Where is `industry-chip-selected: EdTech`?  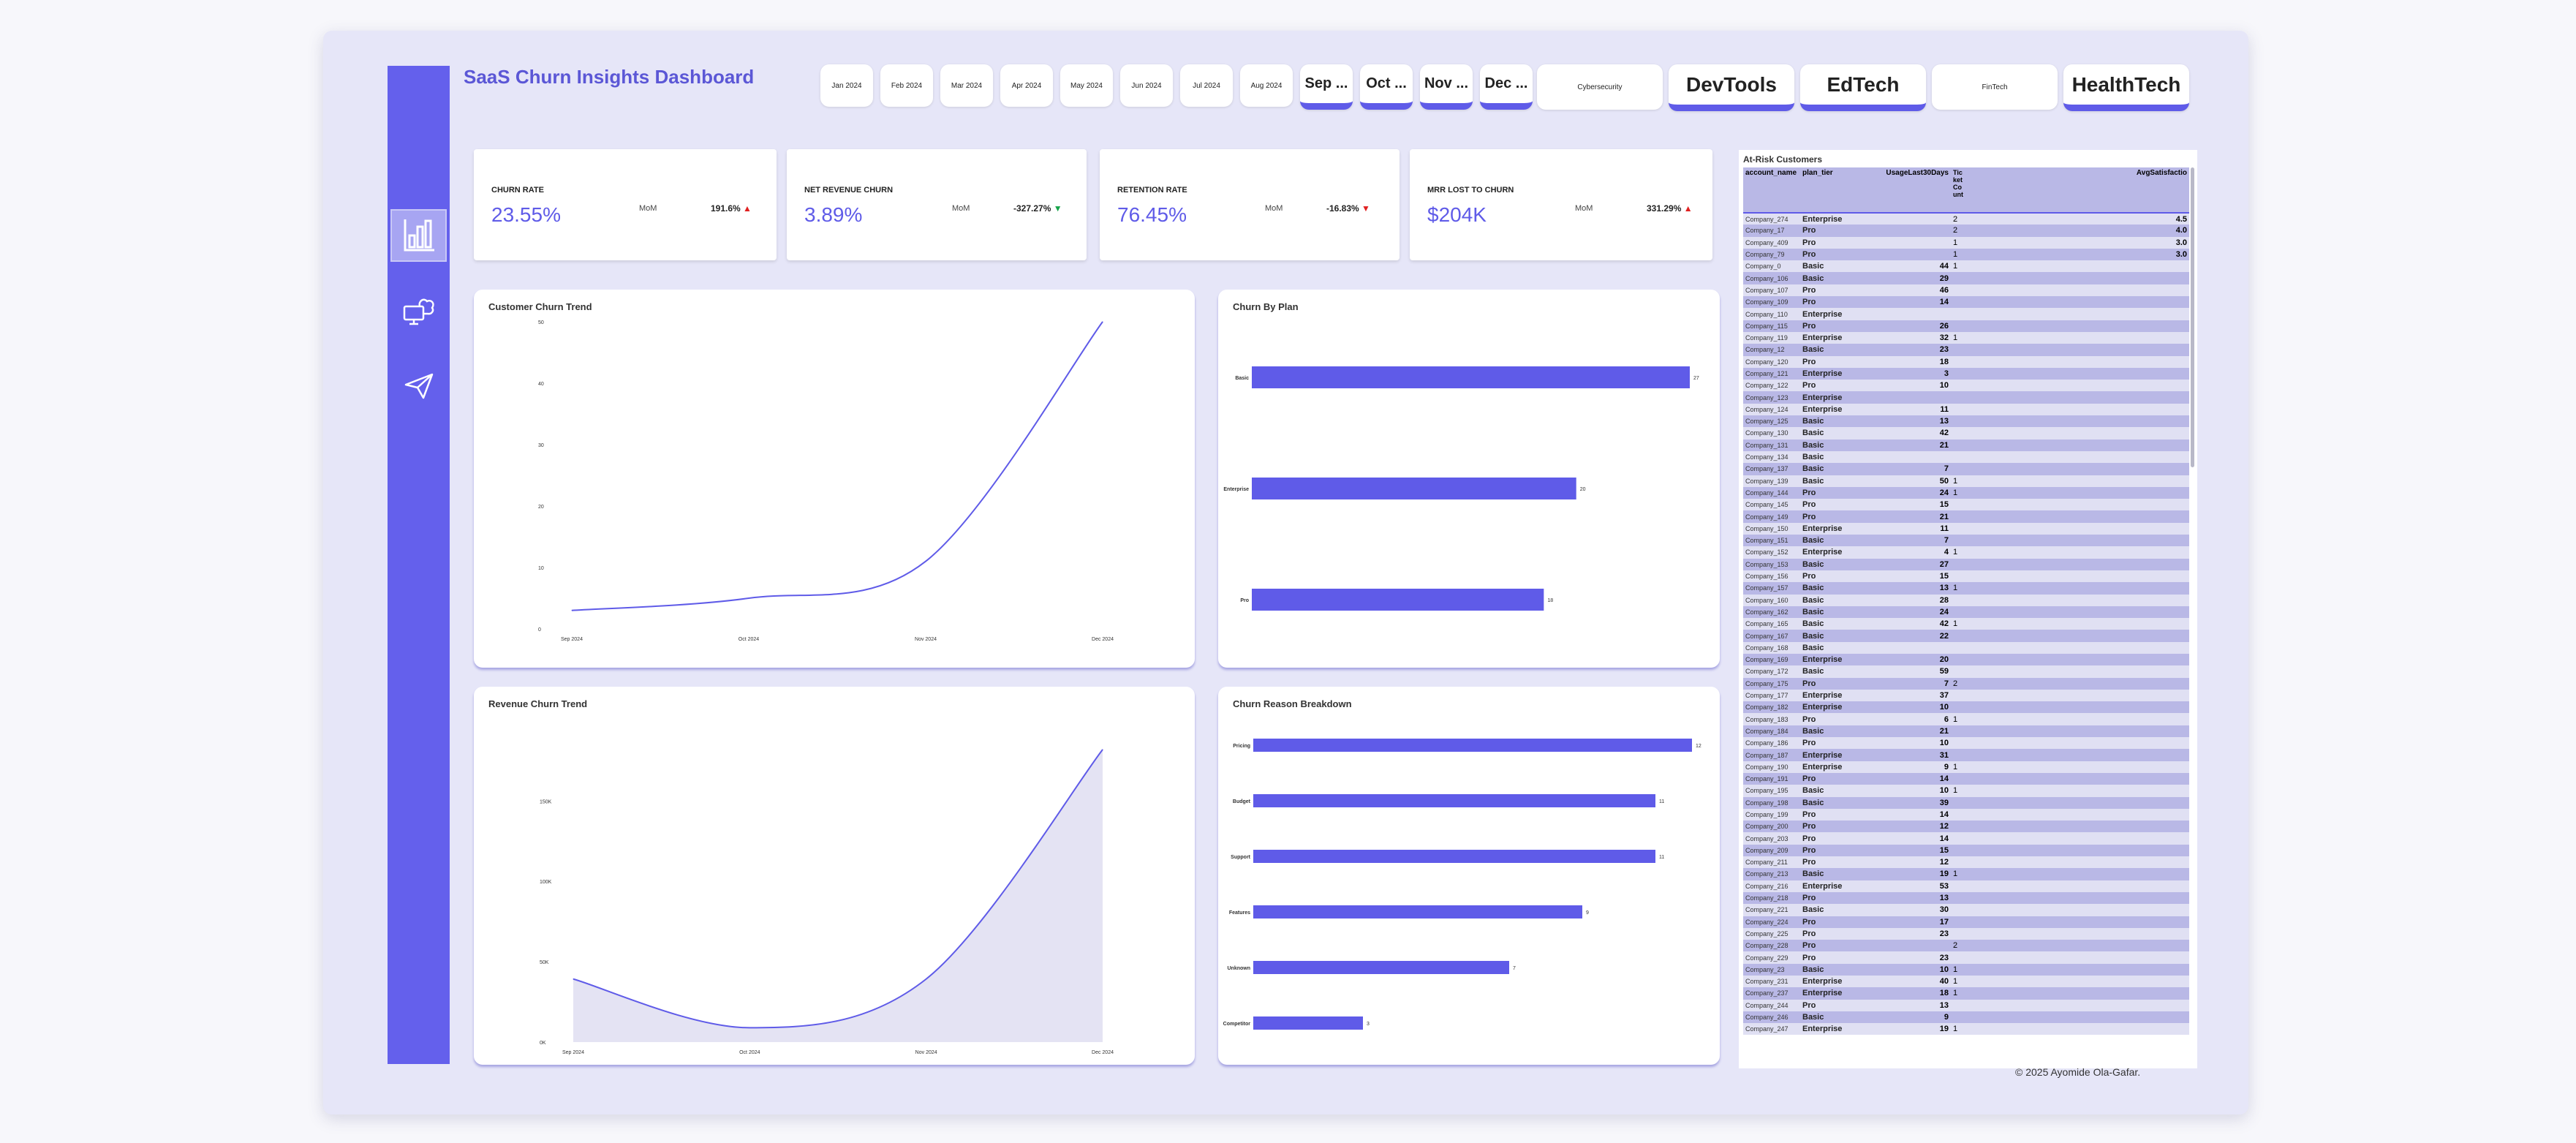 industry-chip-selected: EdTech is located at coordinates (1863, 87).